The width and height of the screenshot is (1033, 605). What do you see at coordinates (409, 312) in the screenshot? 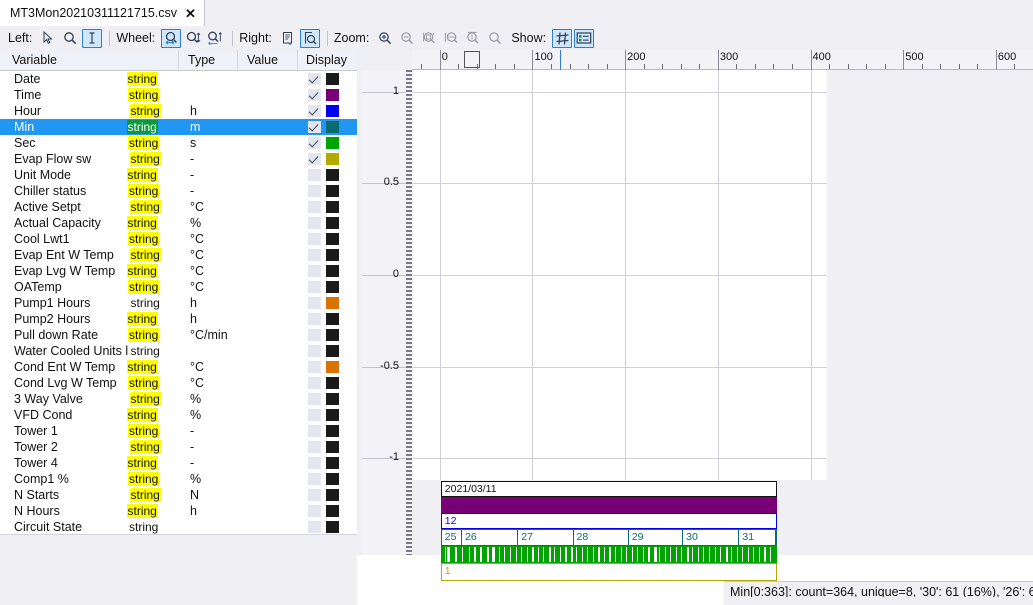
I see `y-axis-scroll-rail` at bounding box center [409, 312].